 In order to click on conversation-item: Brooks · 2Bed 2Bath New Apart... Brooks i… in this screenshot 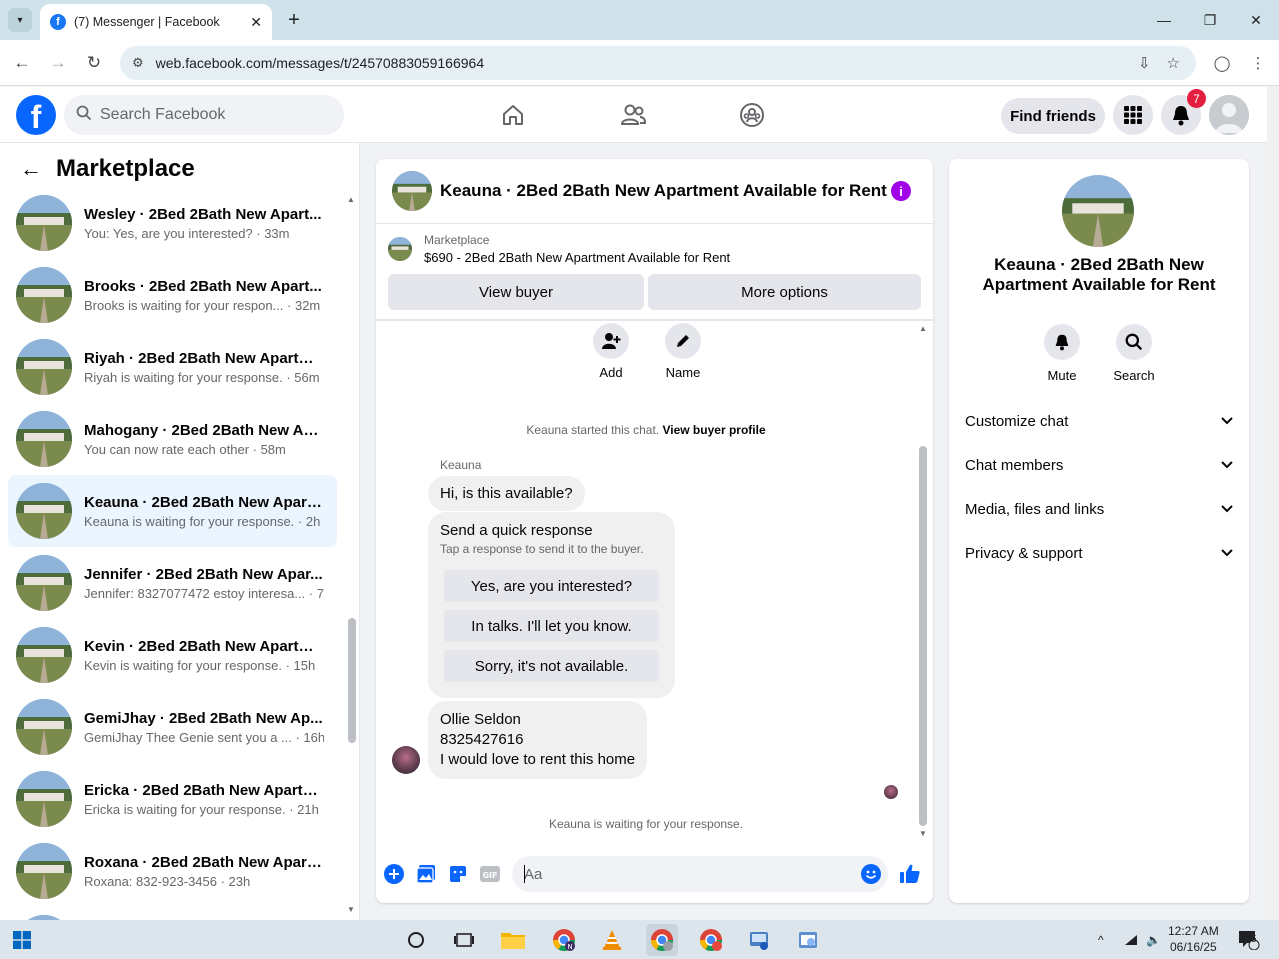, I will do `click(172, 295)`.